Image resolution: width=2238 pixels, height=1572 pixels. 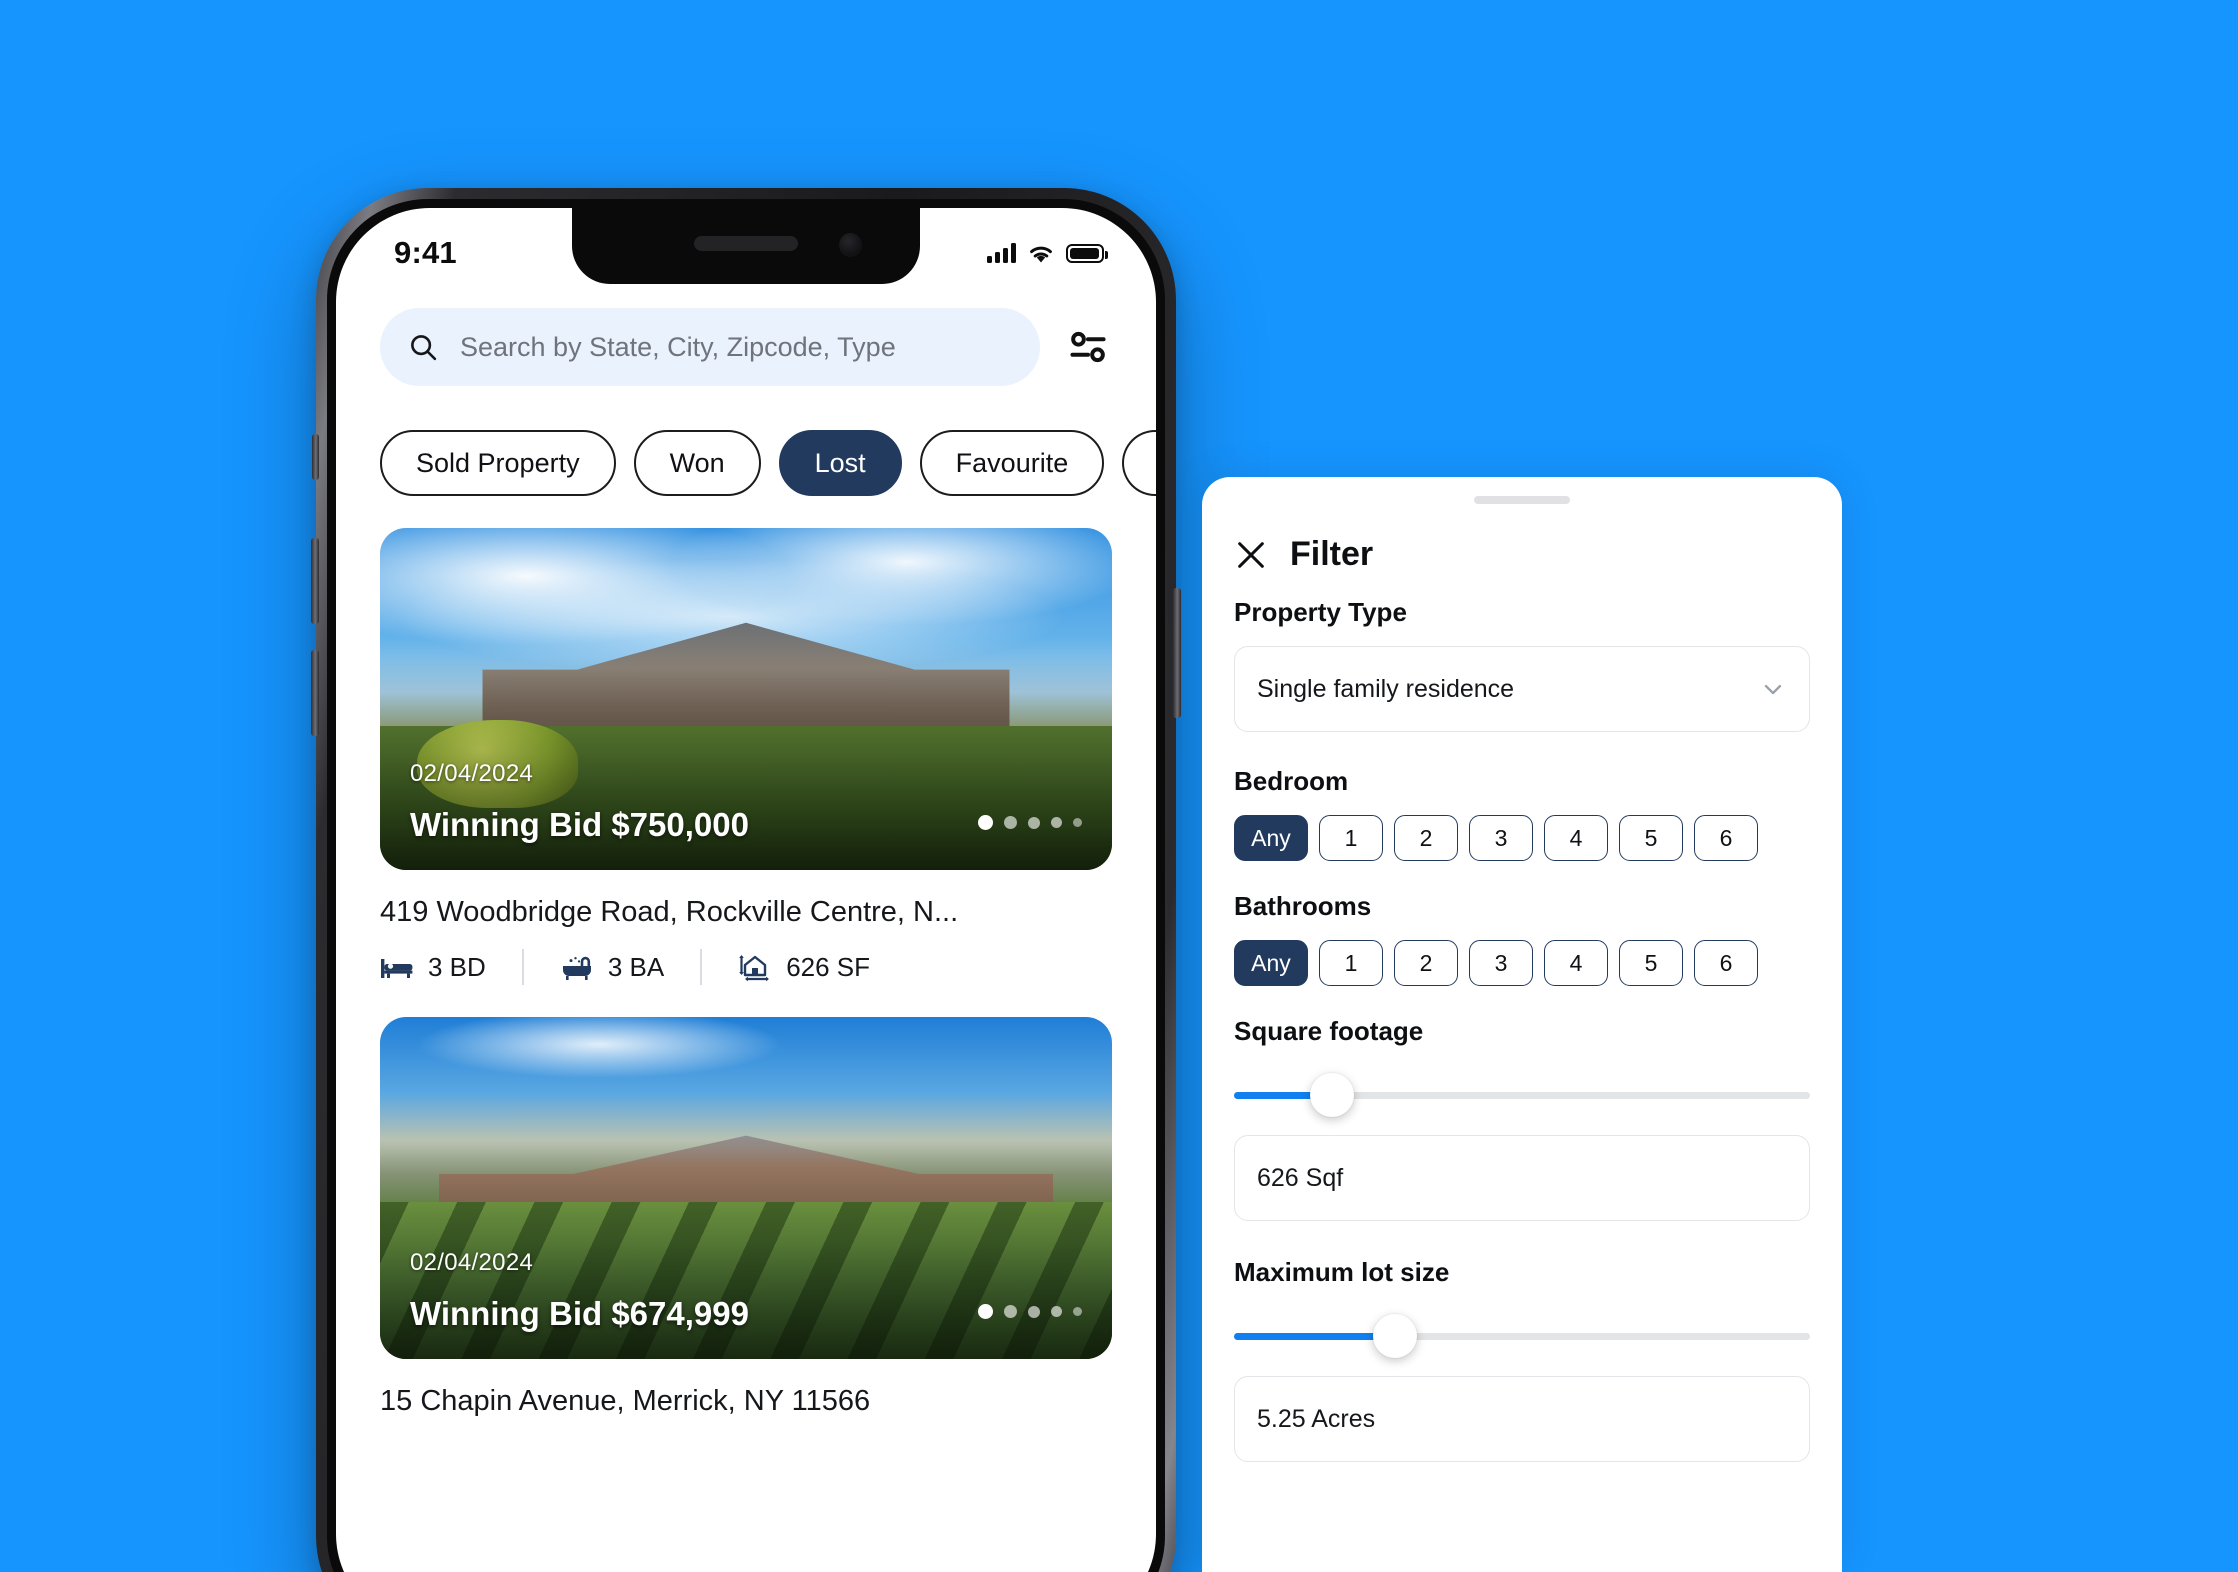 What do you see at coordinates (746, 1188) in the screenshot?
I see `property-image-carousel: 02/04/2024 Winning Bid $674,999` at bounding box center [746, 1188].